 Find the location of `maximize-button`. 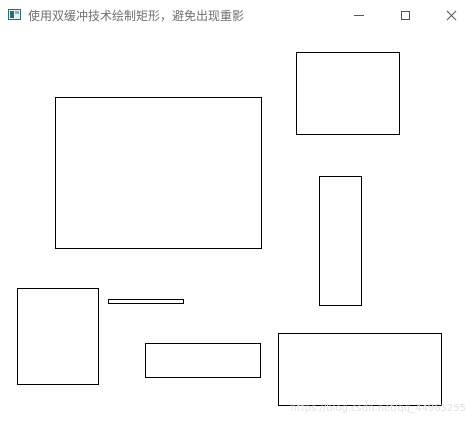

maximize-button is located at coordinates (405, 15).